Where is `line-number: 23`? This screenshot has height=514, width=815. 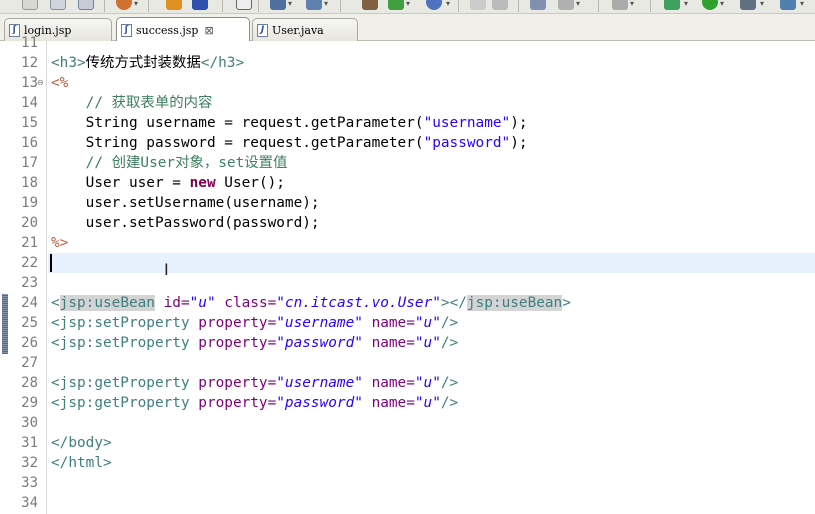
line-number: 23 is located at coordinates (29, 283).